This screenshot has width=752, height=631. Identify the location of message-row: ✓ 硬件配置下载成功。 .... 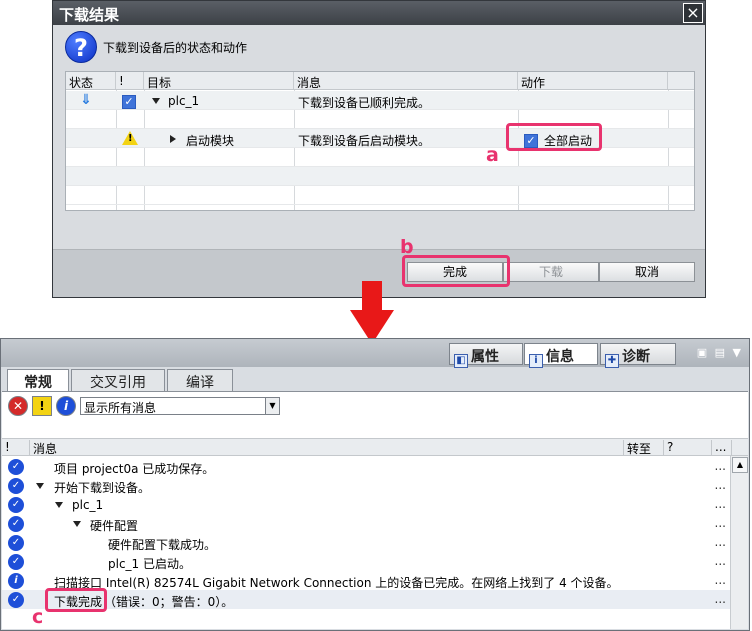
(366, 542).